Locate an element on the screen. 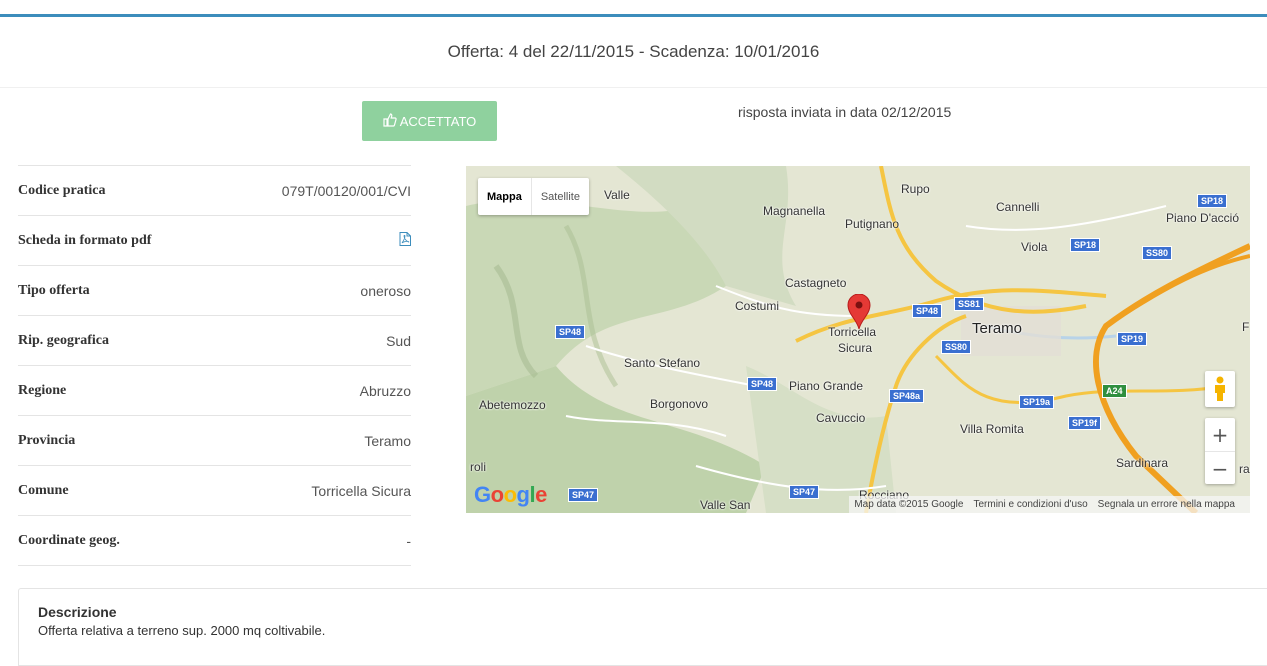  zoom-control: + − is located at coordinates (1220, 451).